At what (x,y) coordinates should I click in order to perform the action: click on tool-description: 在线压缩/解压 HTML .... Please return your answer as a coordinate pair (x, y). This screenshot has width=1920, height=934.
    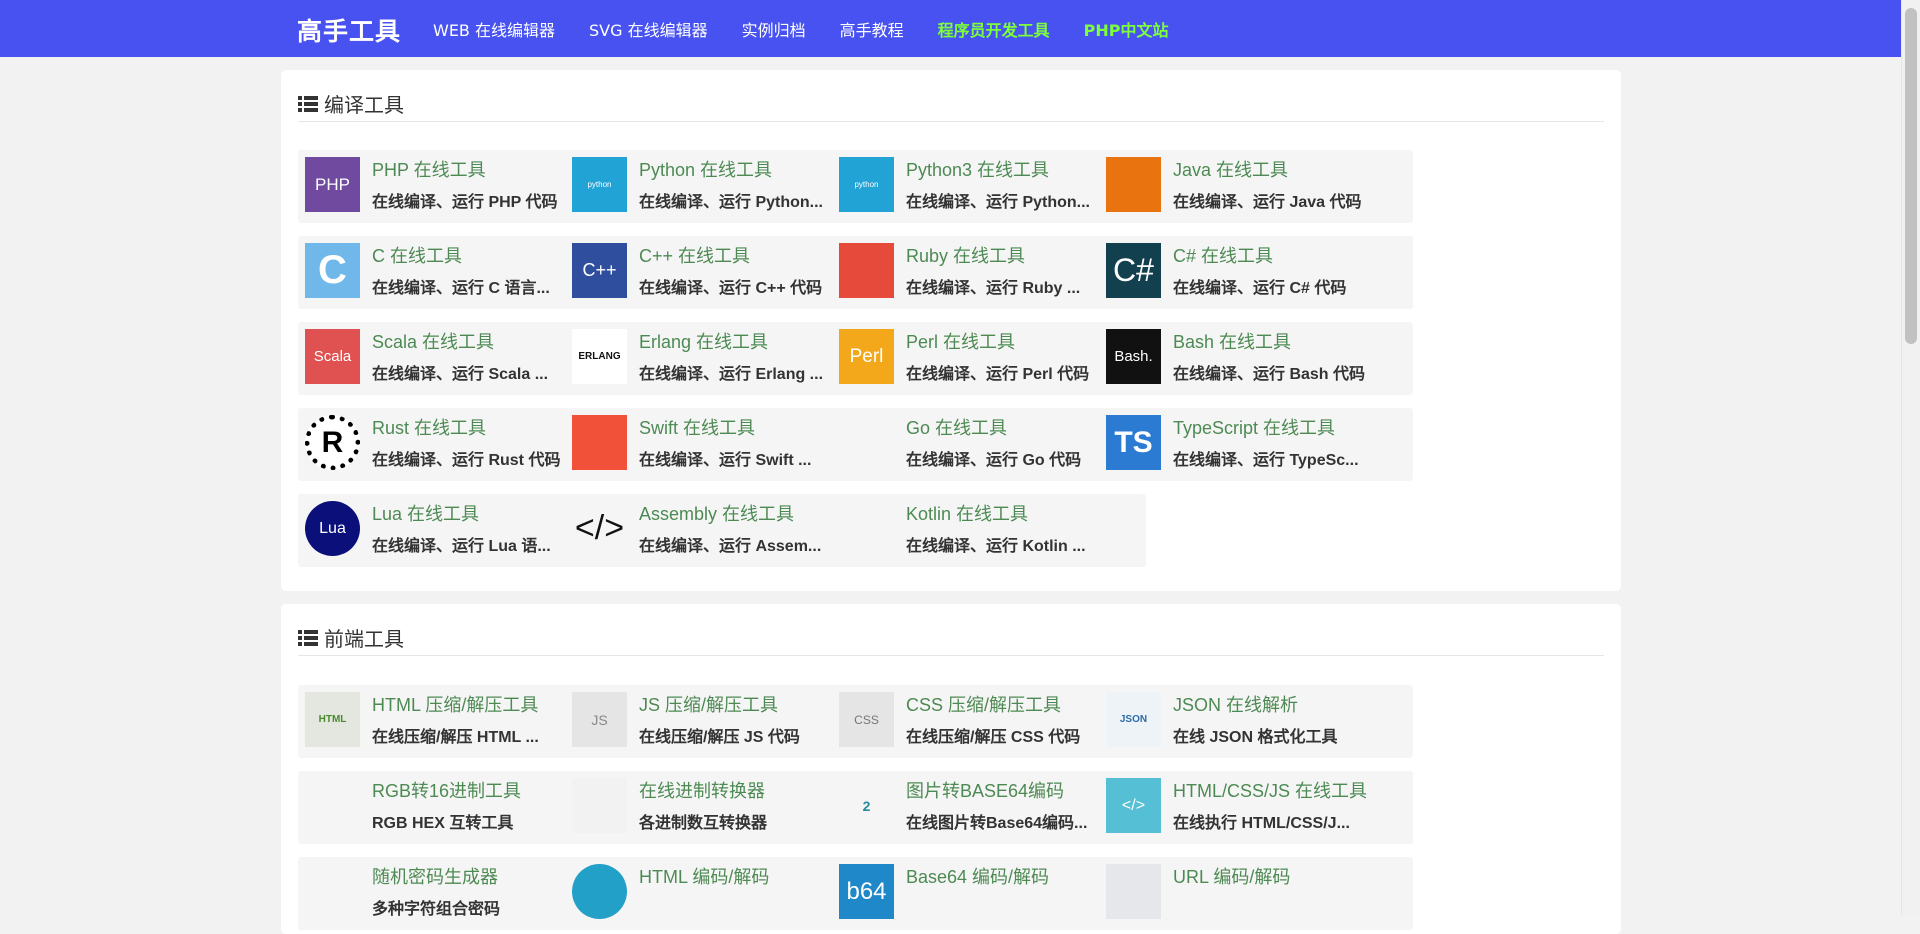
    Looking at the image, I should click on (455, 737).